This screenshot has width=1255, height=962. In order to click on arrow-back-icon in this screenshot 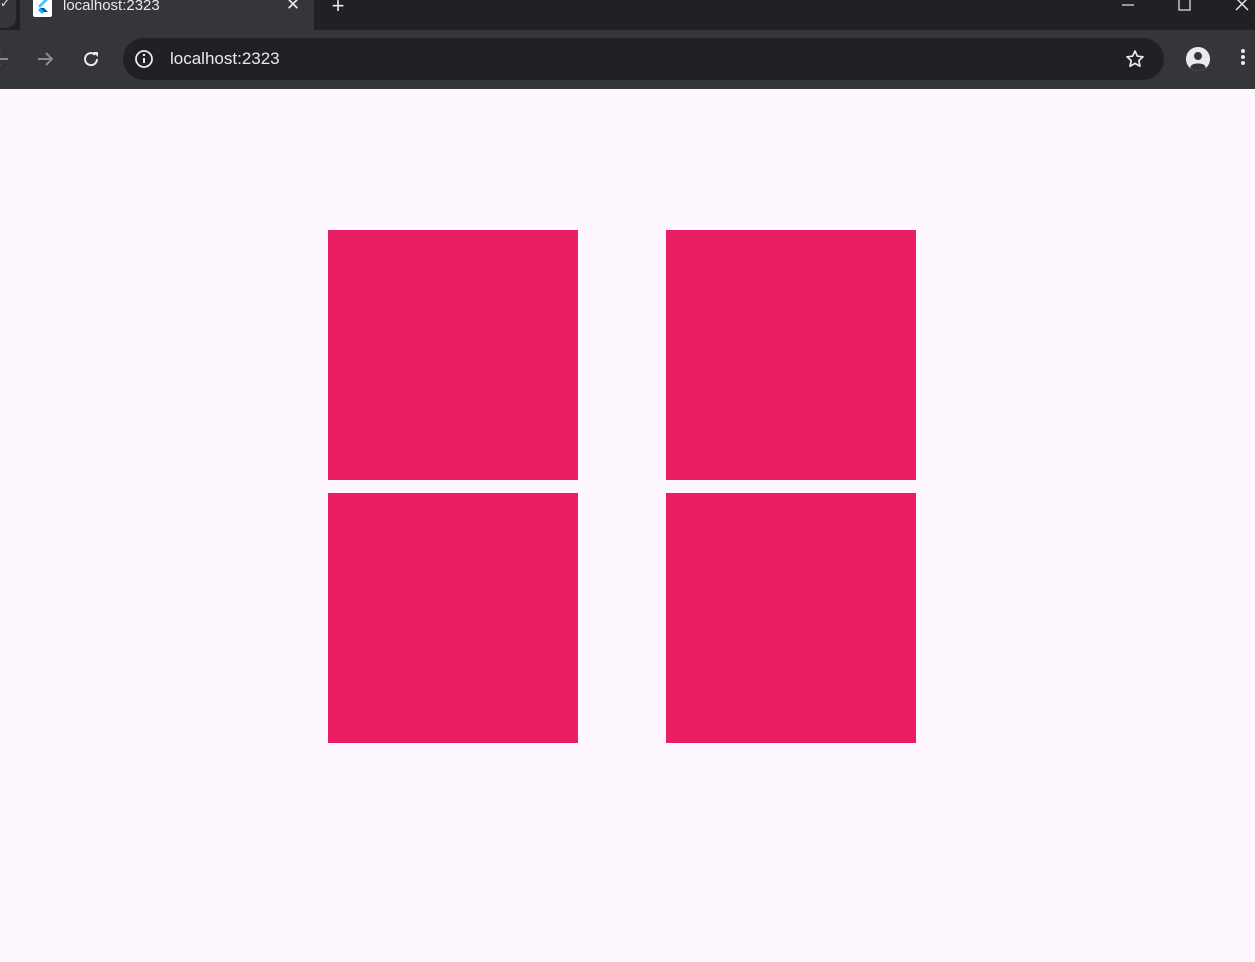, I will do `click(7, 59)`.